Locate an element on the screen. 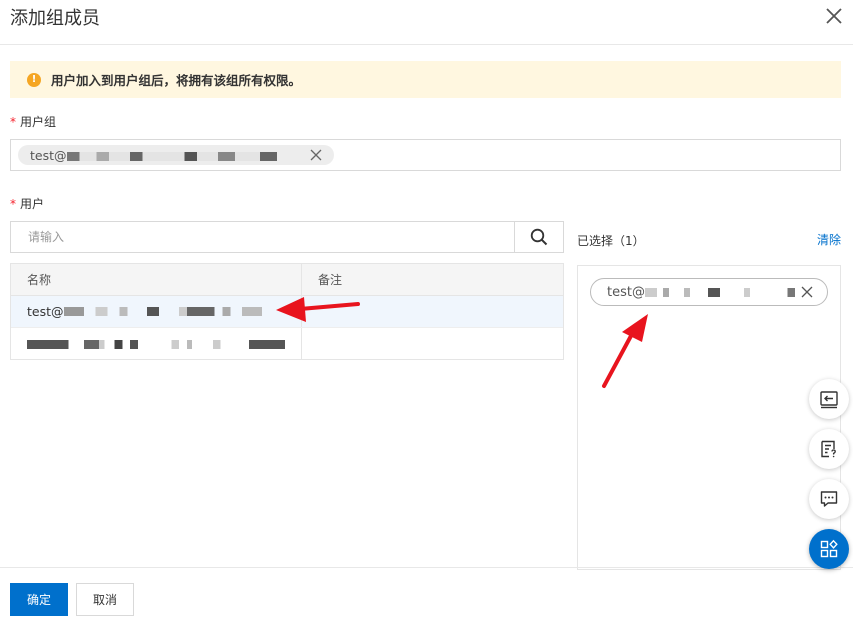 This screenshot has width=853, height=627. group-field-label: * 用户组 is located at coordinates (33, 121).